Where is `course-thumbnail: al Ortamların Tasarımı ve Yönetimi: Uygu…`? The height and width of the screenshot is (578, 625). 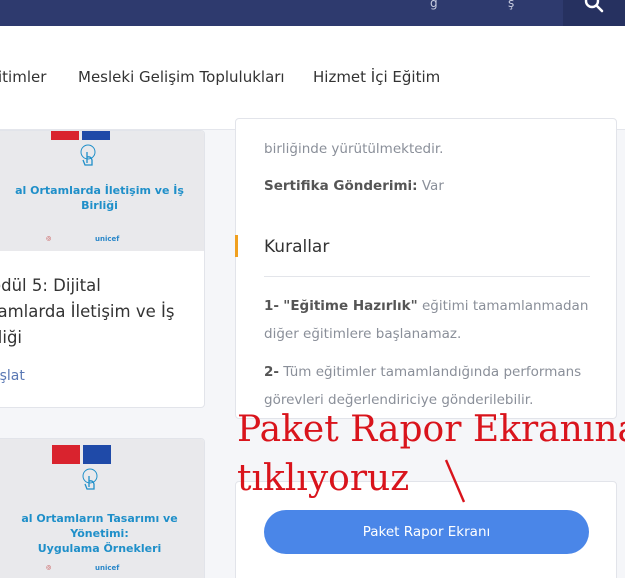 course-thumbnail: al Ortamların Tasarımı ve Yönetimi: Uygu… is located at coordinates (102, 508).